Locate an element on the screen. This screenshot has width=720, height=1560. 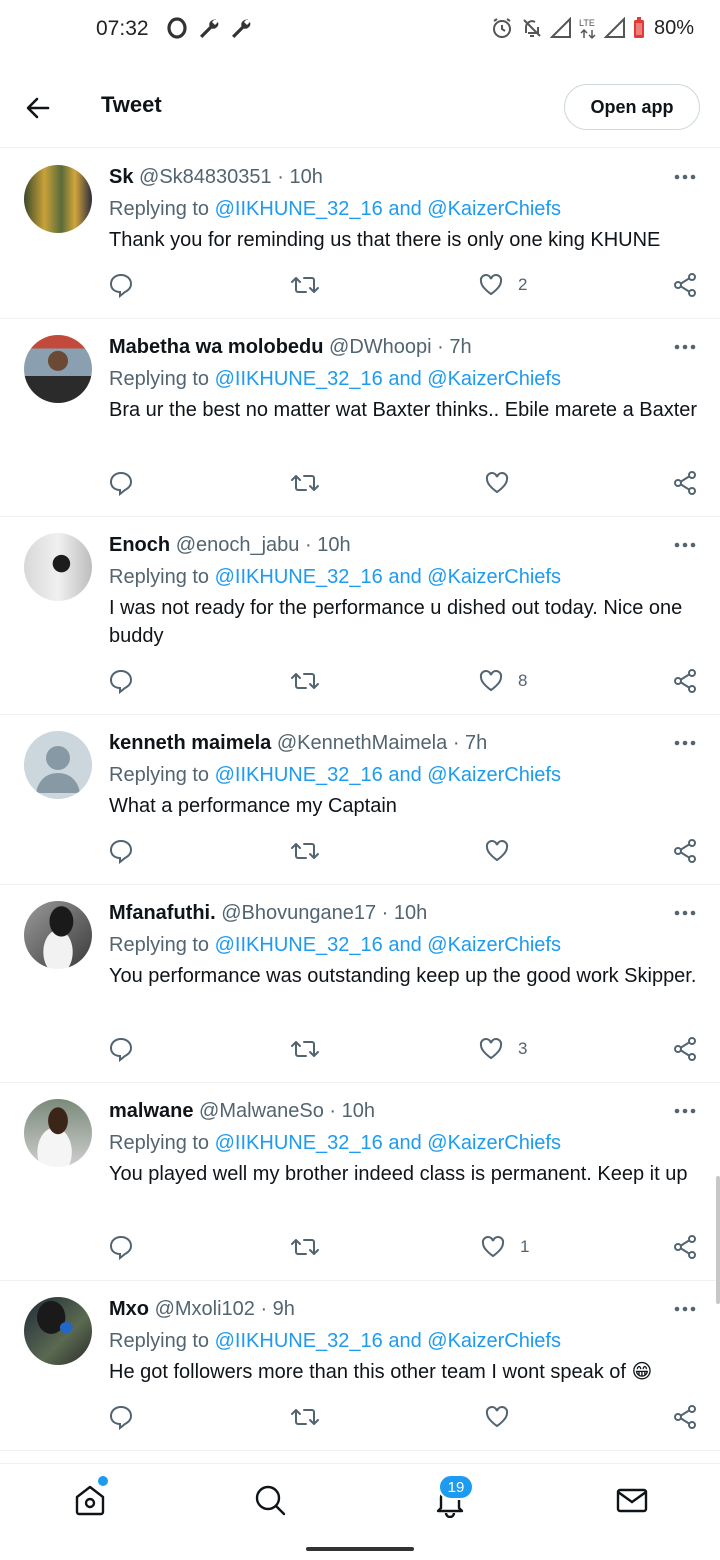
nav-search is located at coordinates (270, 1500).